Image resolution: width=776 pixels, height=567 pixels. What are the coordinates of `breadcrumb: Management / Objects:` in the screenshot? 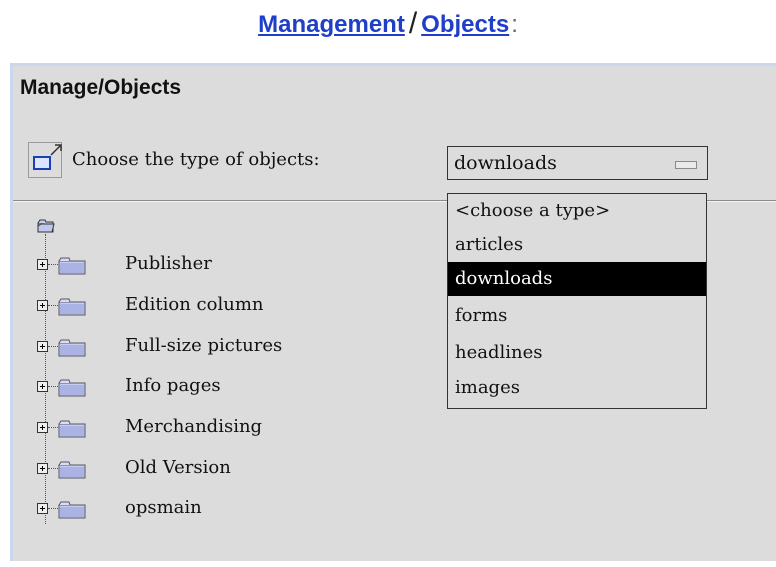 It's located at (388, 24).